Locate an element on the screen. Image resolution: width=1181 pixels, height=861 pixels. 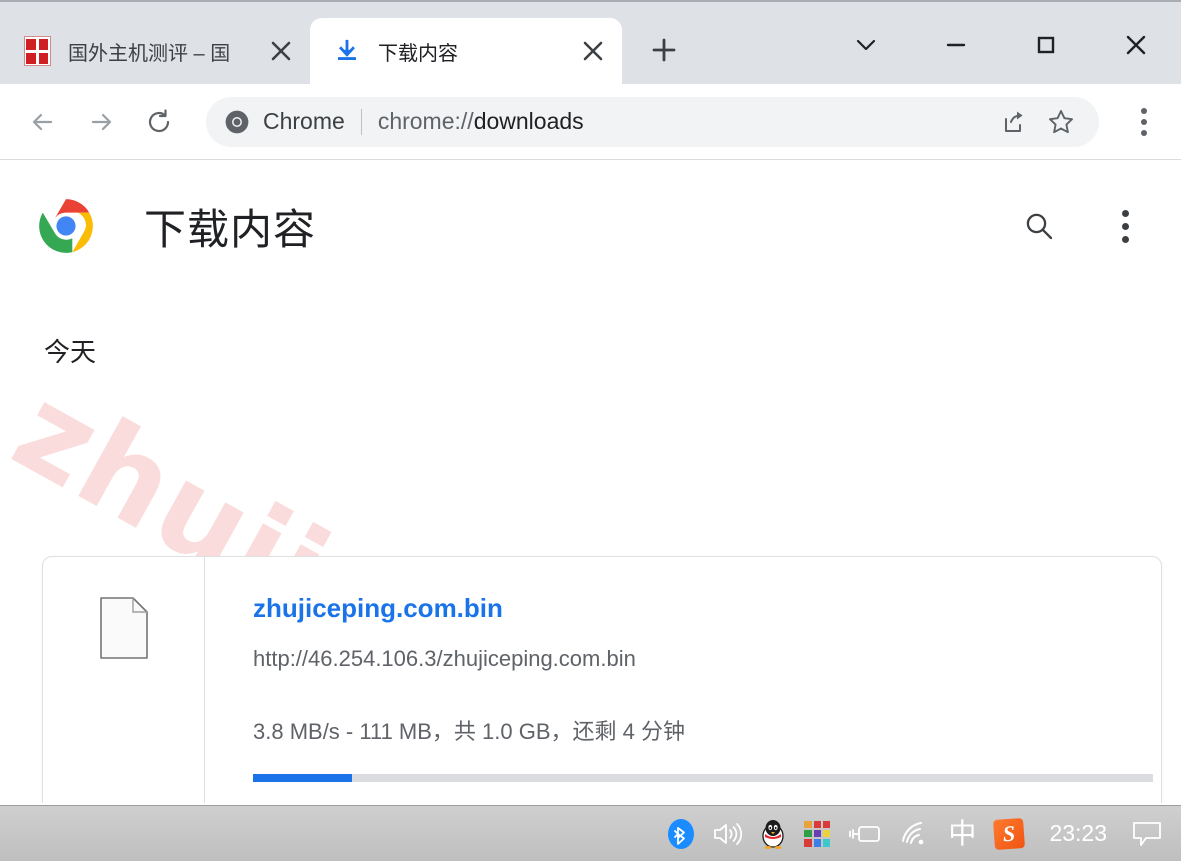
window-controls is located at coordinates (1001, 45).